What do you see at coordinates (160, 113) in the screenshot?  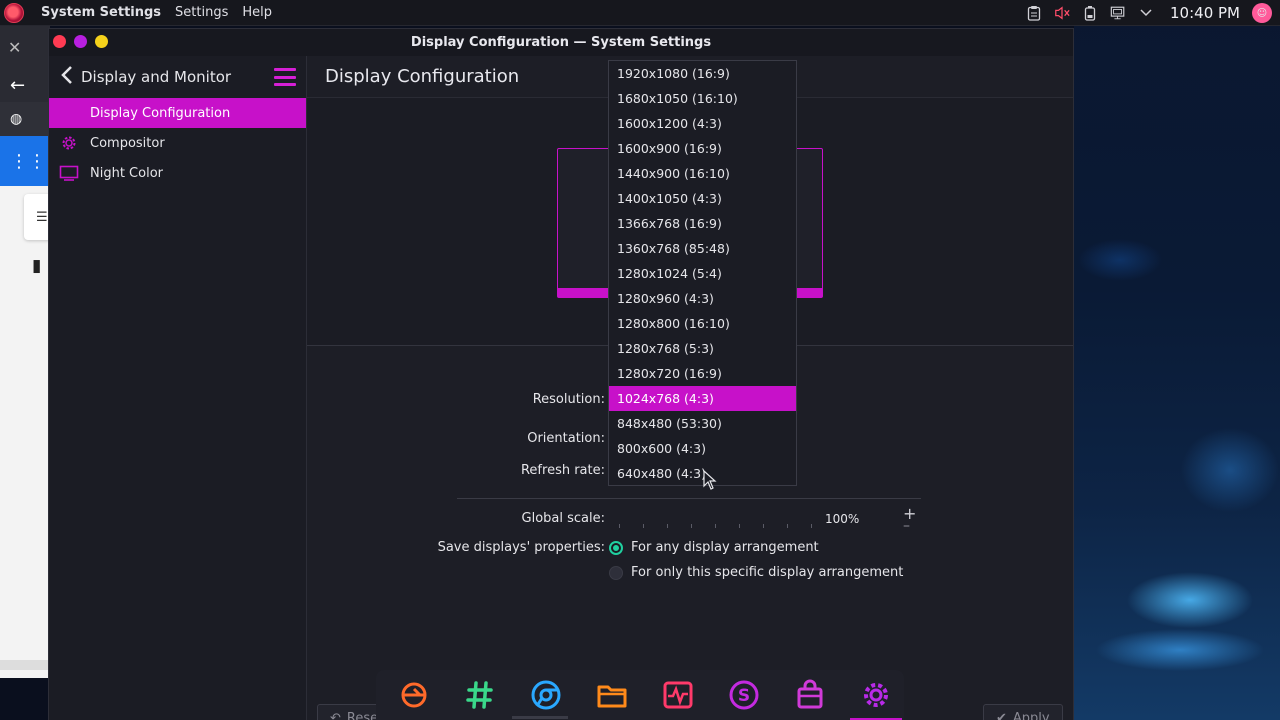 I see `sidebar-item-label: Display Configuration` at bounding box center [160, 113].